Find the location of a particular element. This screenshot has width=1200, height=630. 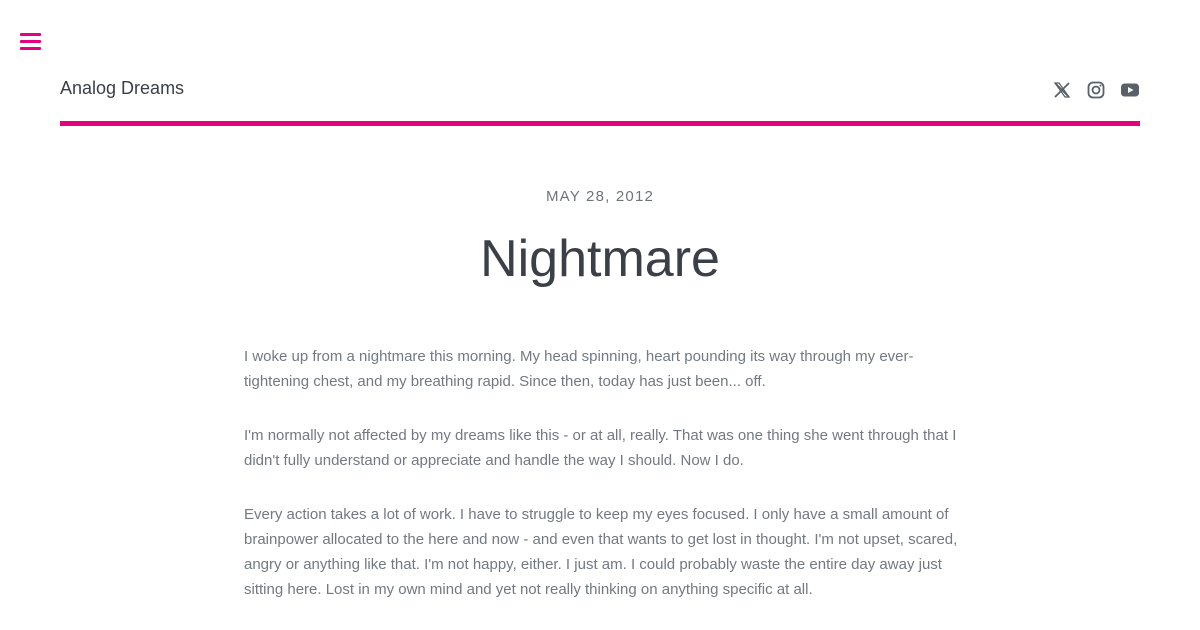

x-icon is located at coordinates (1062, 90).